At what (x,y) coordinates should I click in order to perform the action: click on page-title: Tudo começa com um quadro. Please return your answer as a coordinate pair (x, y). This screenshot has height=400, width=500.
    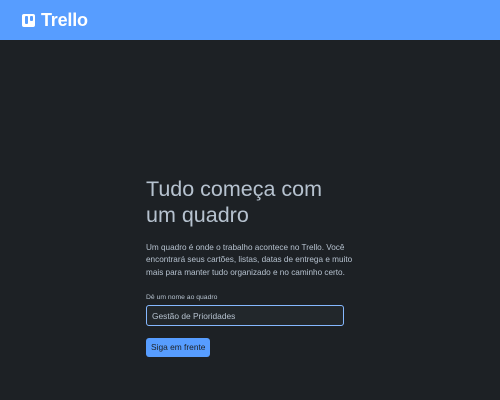
    Looking at the image, I should click on (234, 202).